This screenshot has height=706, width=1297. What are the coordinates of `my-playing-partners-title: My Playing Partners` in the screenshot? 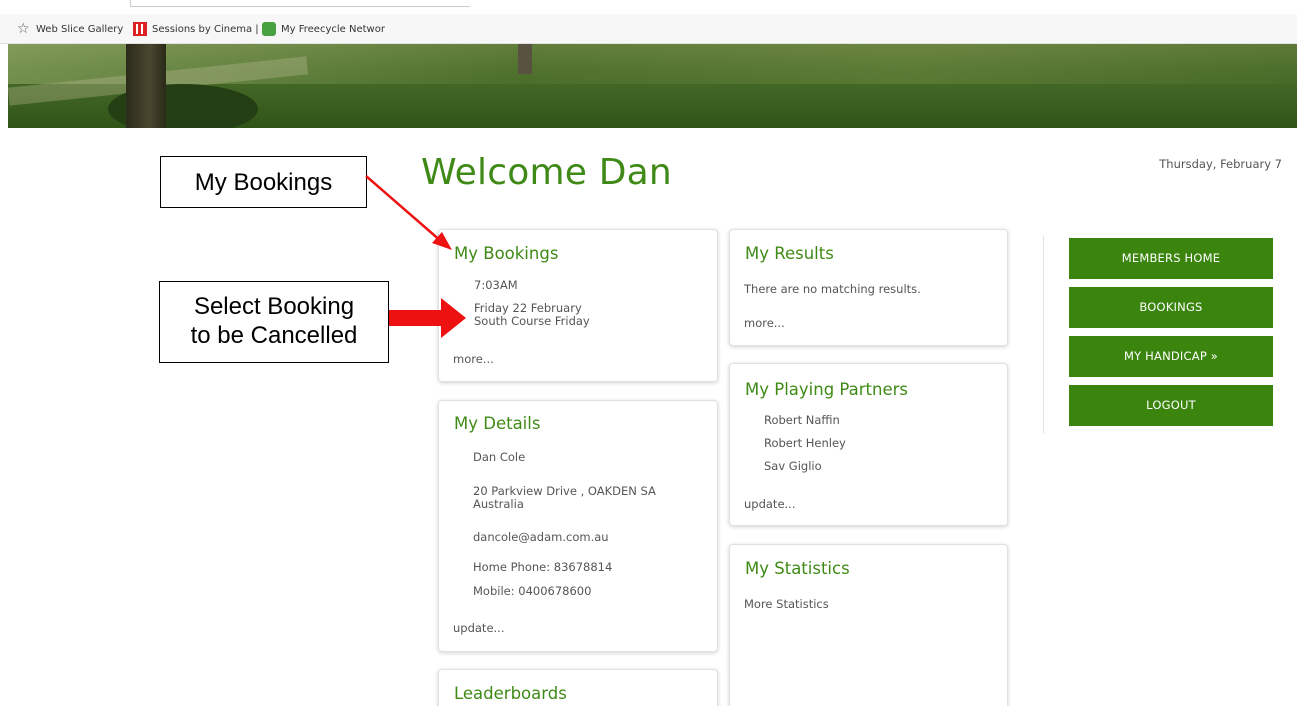 It's located at (826, 389).